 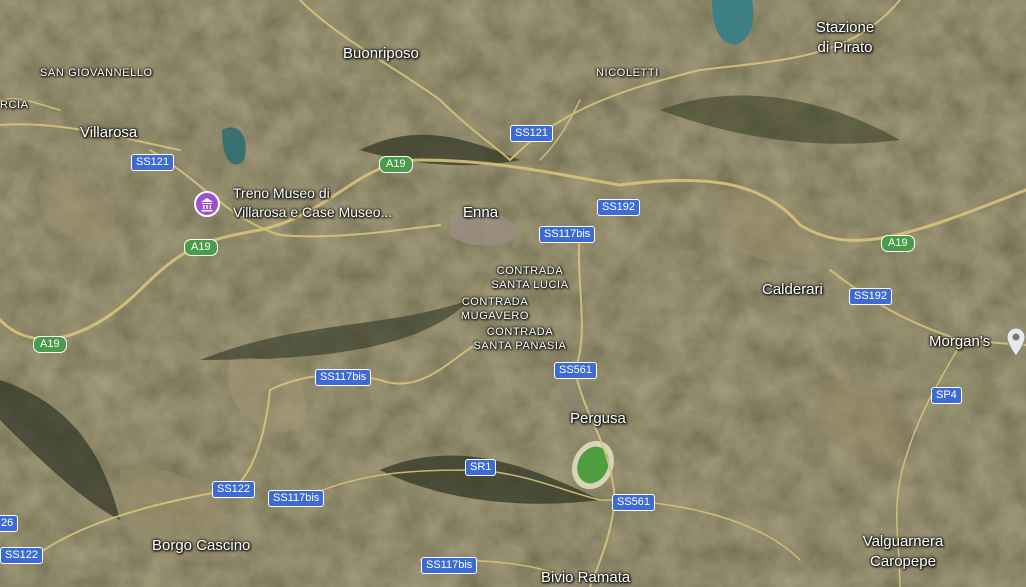 I want to click on museum-poi-pin, so click(x=207, y=207).